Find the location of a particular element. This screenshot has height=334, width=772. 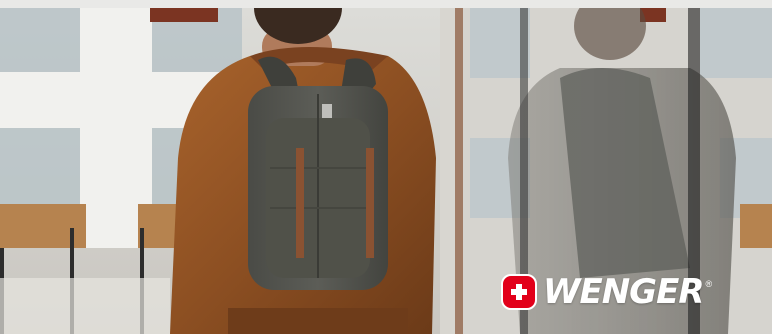

wenger-logo: WENGER ® is located at coordinates (606, 292).